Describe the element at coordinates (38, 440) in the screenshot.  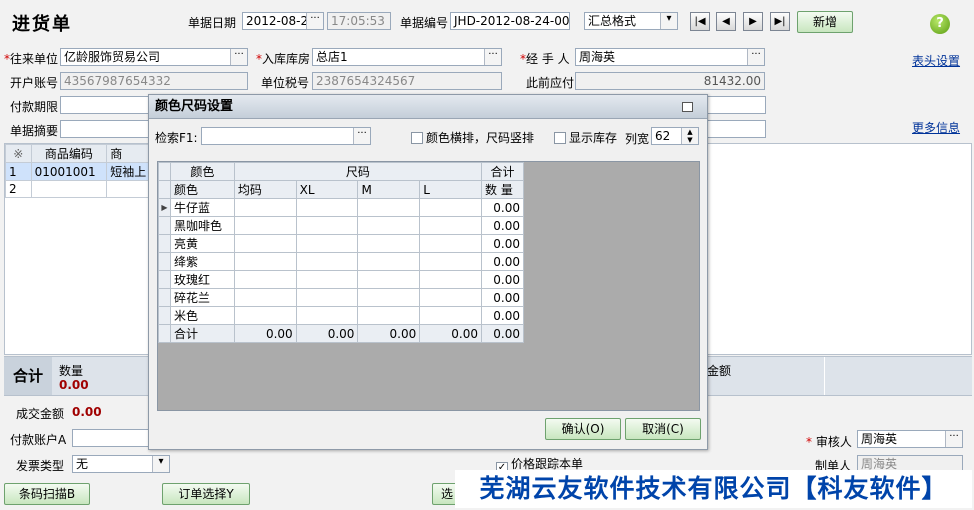
I see `pay-account-label: 付款账户A` at that location.